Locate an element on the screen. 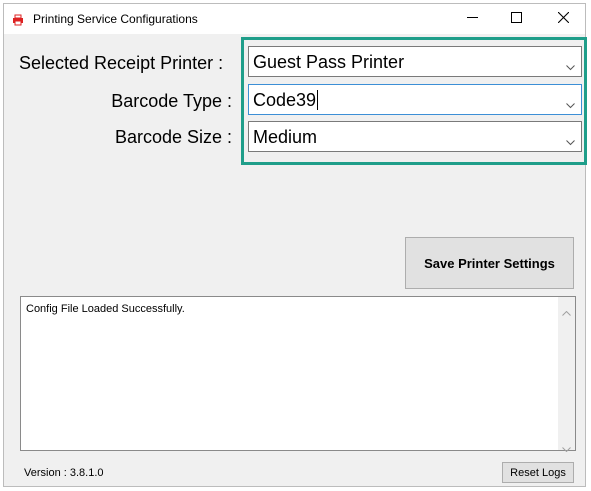  version-label: Version : 3.8.1.0 is located at coordinates (64, 473).